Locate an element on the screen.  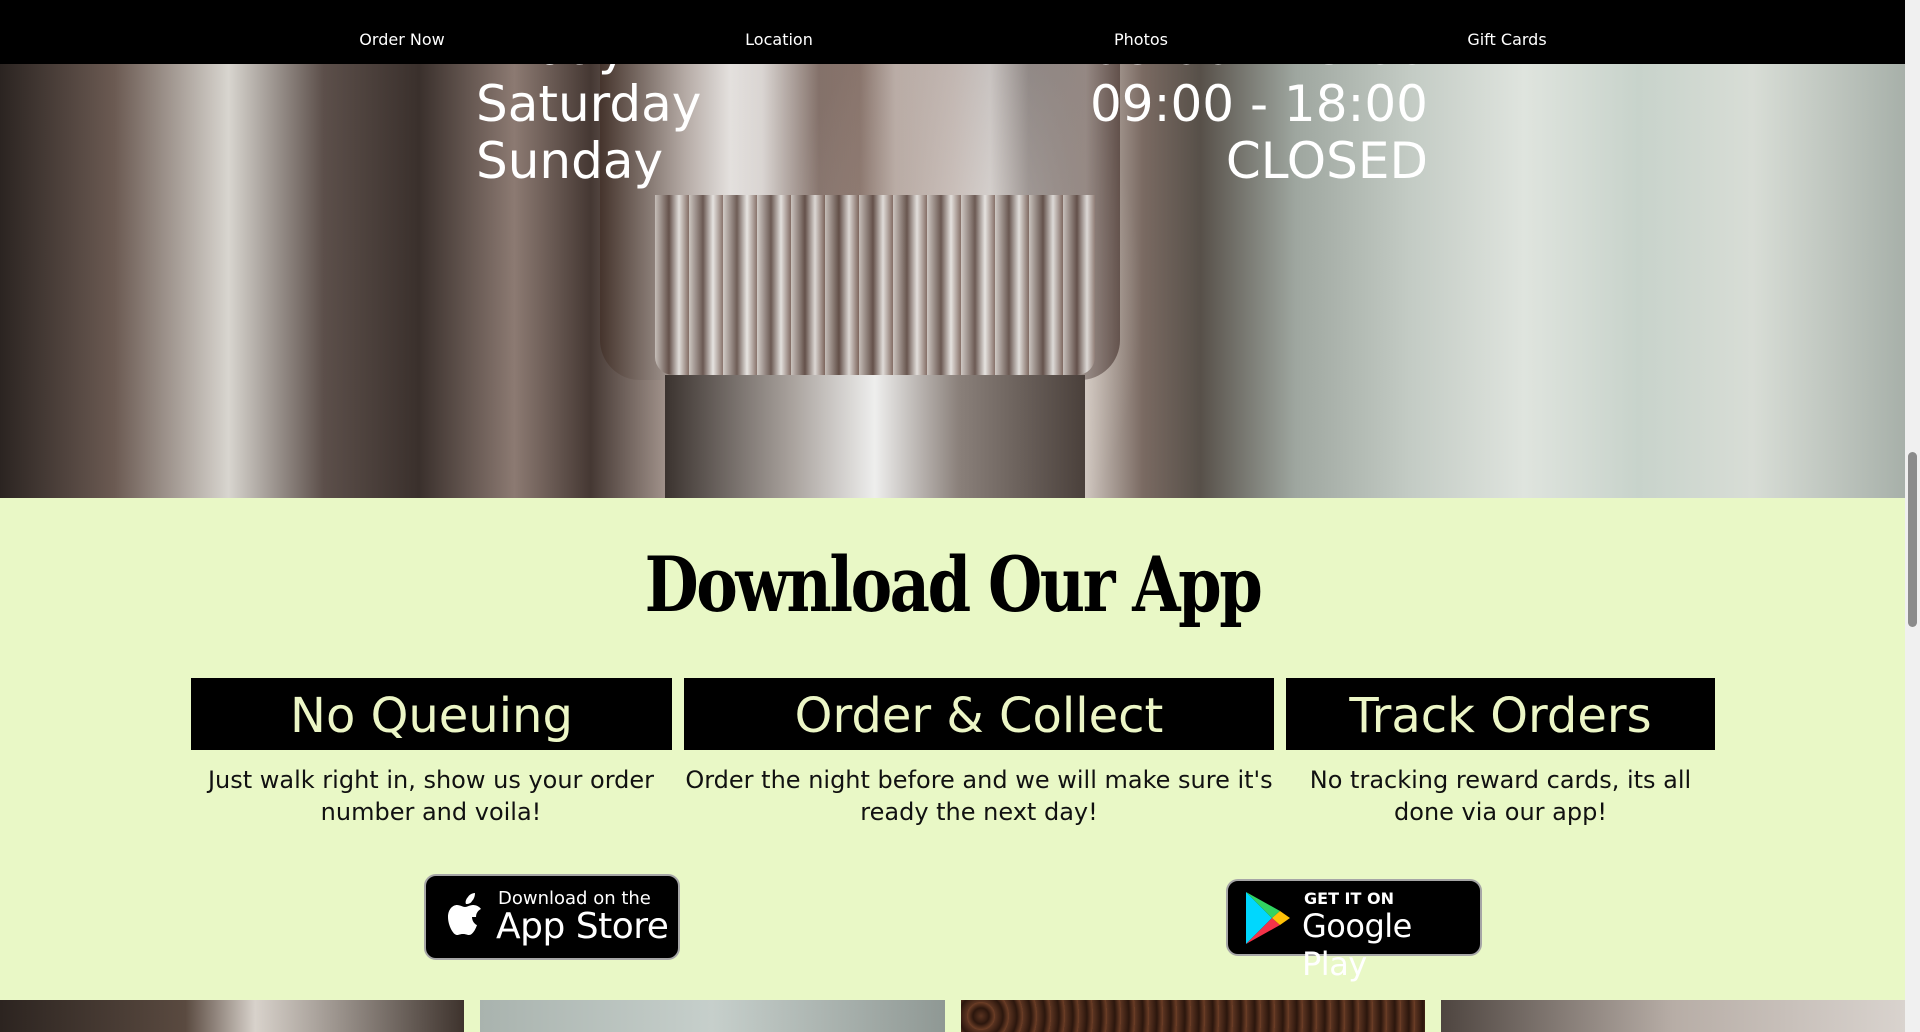
section-title: Download Our App is located at coordinates (953, 584).